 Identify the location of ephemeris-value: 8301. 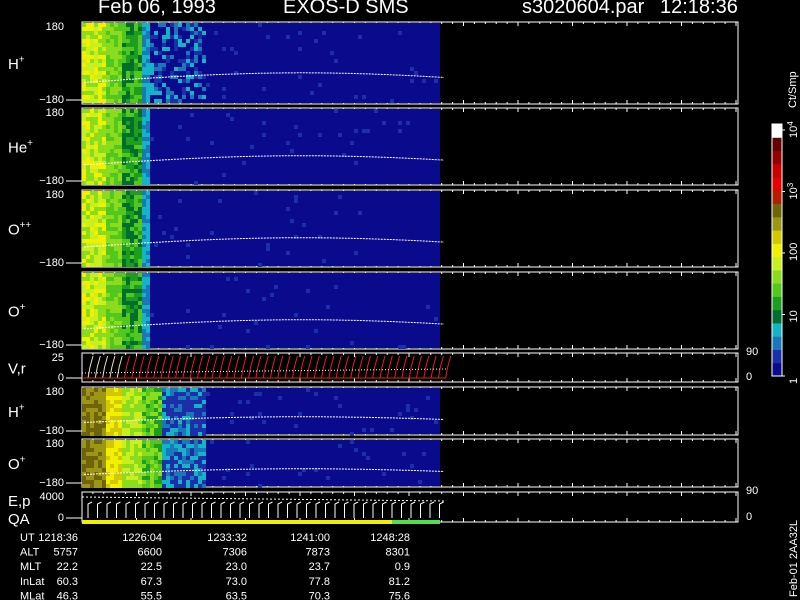
(398, 553).